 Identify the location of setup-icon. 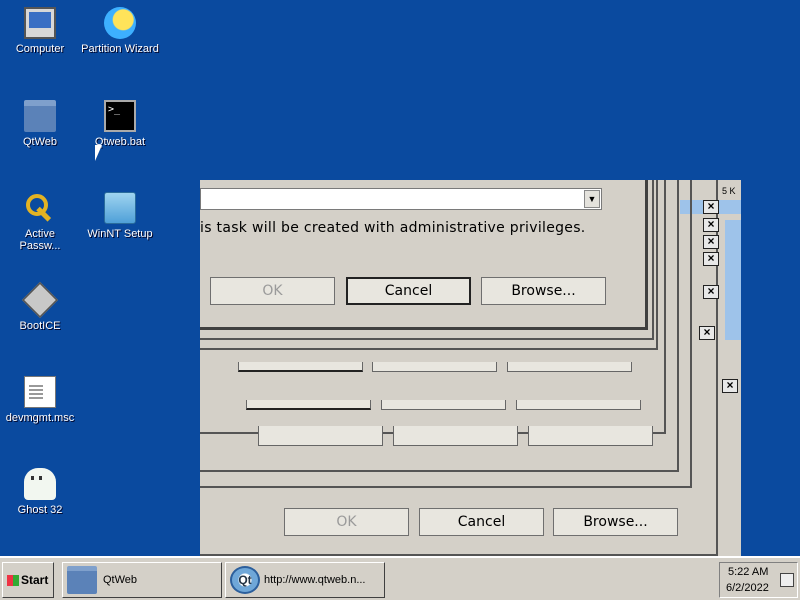
(120, 208).